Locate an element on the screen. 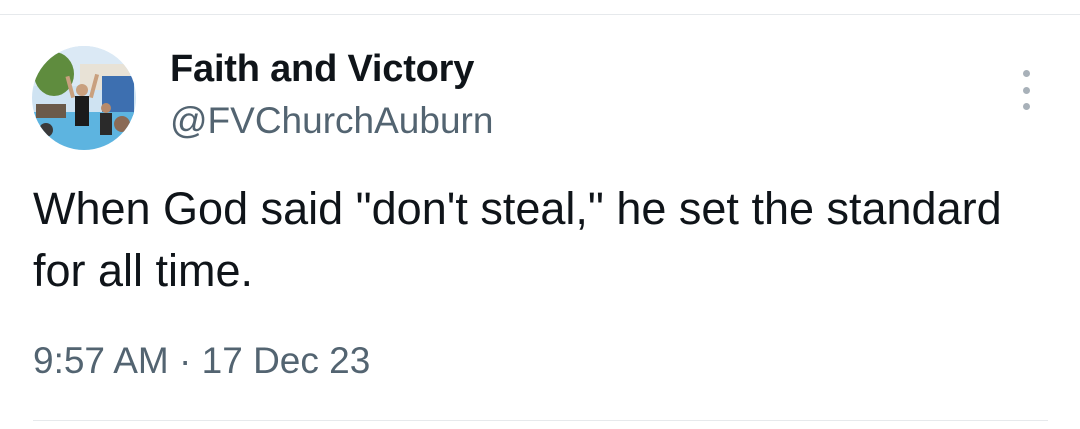 This screenshot has height=429, width=1080. user-handle: @FVChurchAuburn is located at coordinates (331, 121).